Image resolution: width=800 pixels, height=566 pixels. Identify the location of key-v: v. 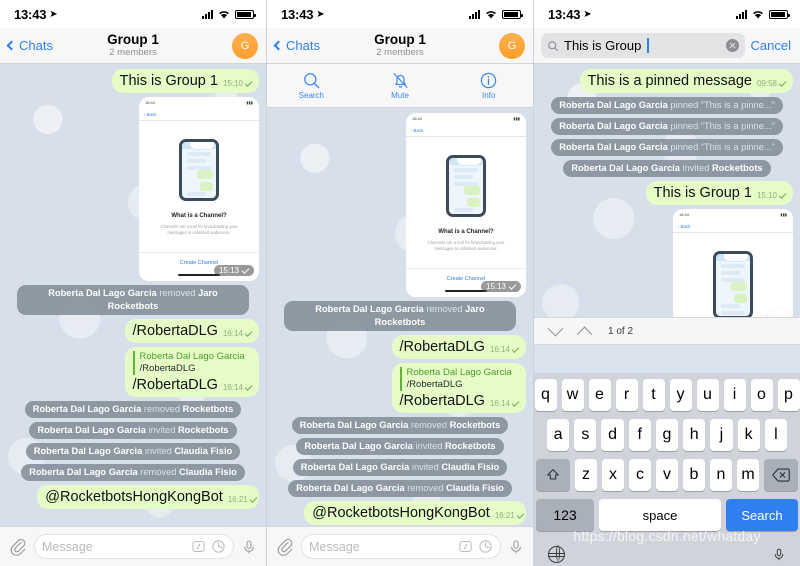
(667, 475).